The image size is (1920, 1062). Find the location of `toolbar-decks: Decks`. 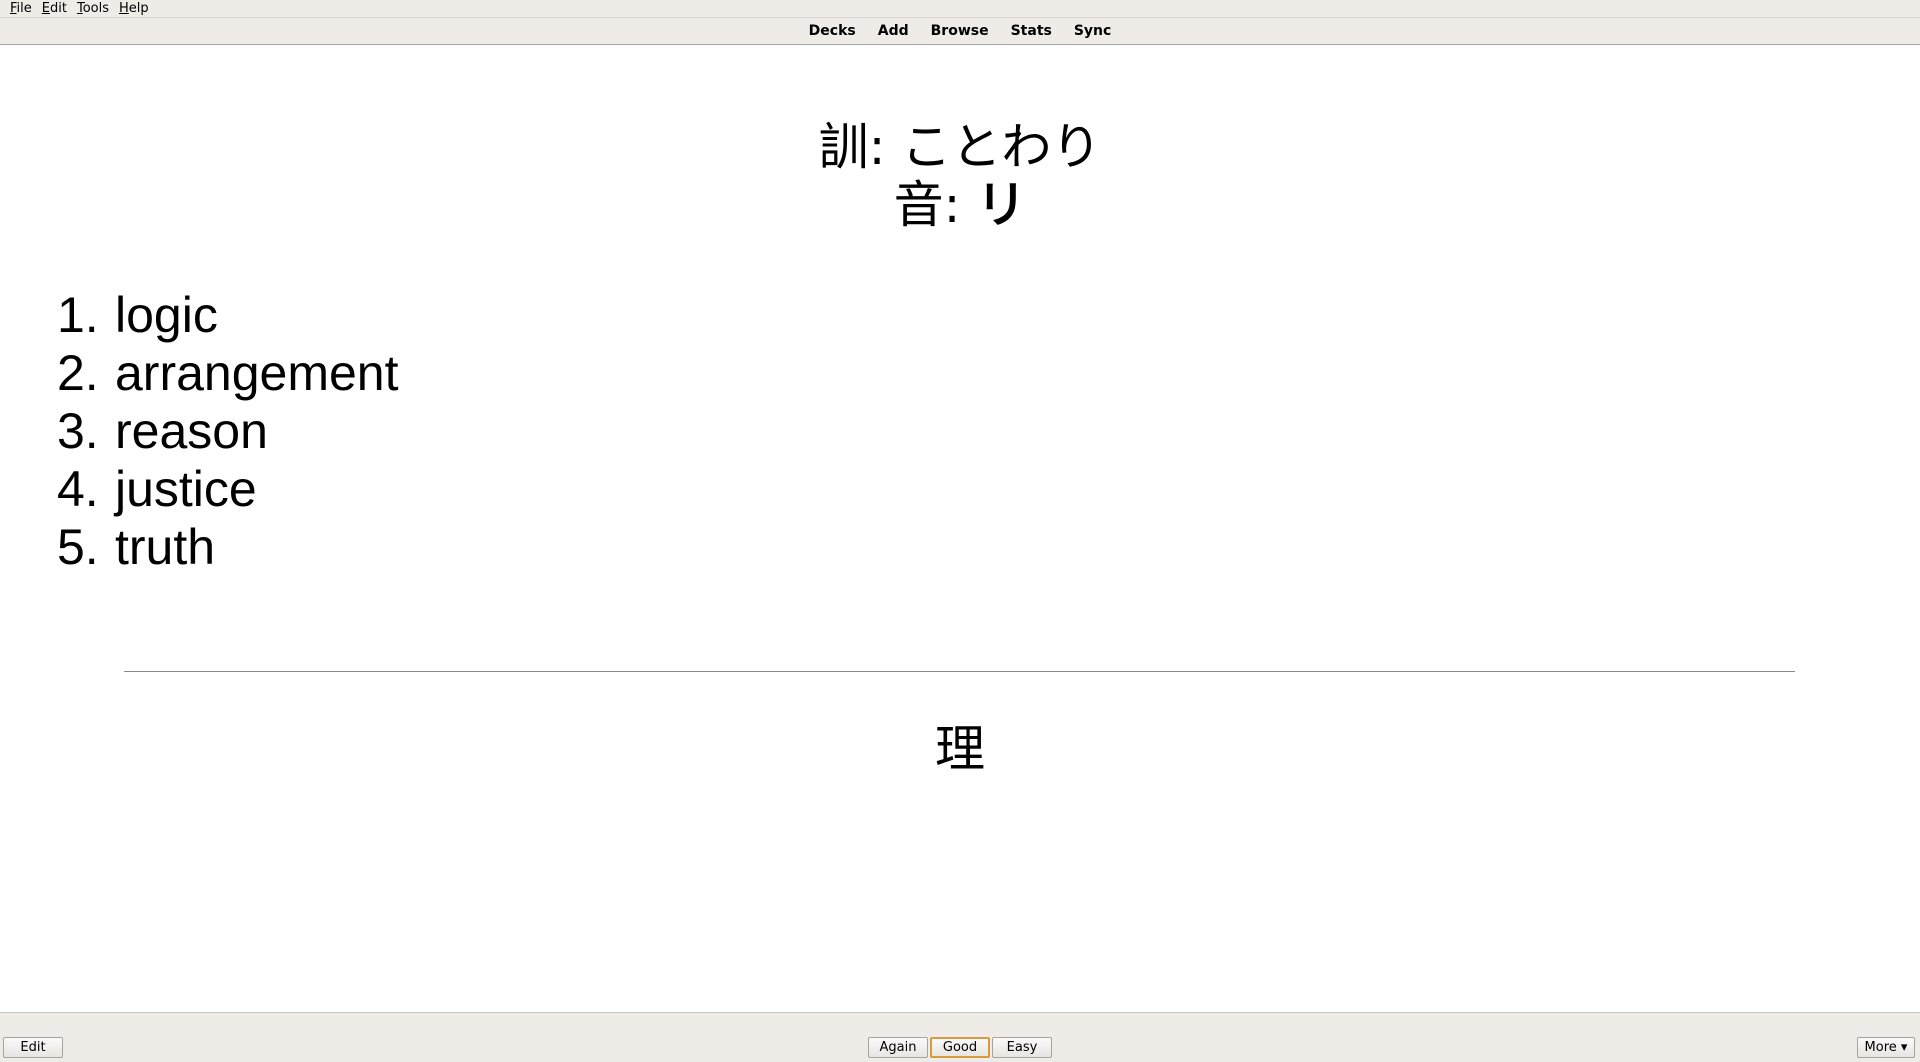

toolbar-decks: Decks is located at coordinates (832, 31).